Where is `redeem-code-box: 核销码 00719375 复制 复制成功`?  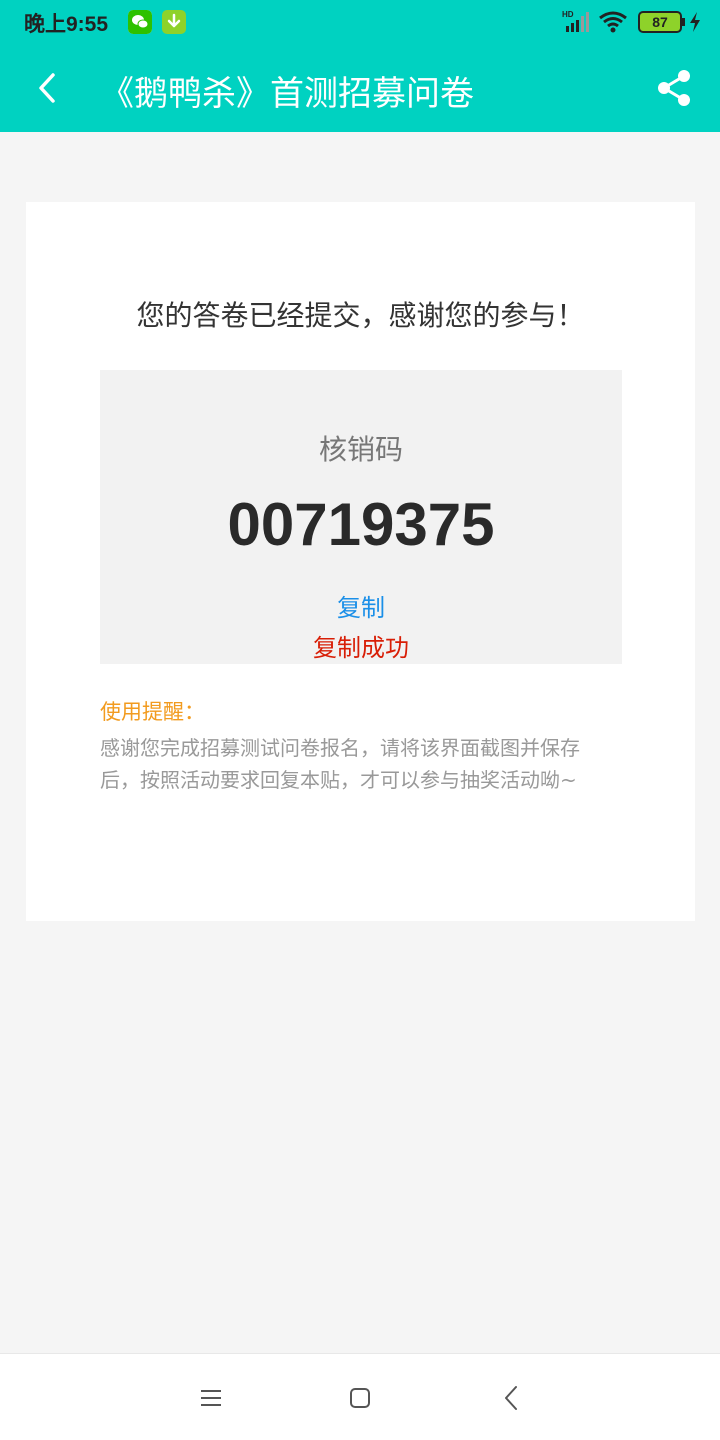
redeem-code-box: 核销码 00719375 复制 复制成功 is located at coordinates (361, 517).